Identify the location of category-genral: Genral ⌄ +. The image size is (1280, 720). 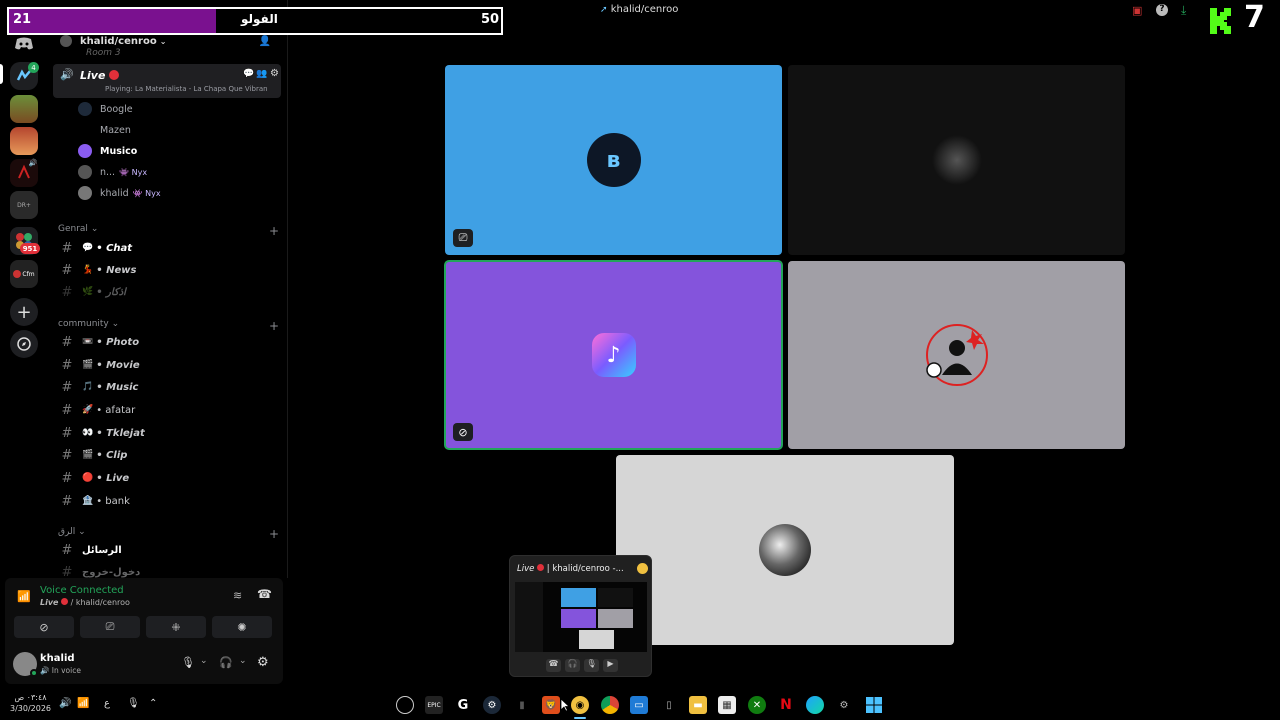
(168, 231).